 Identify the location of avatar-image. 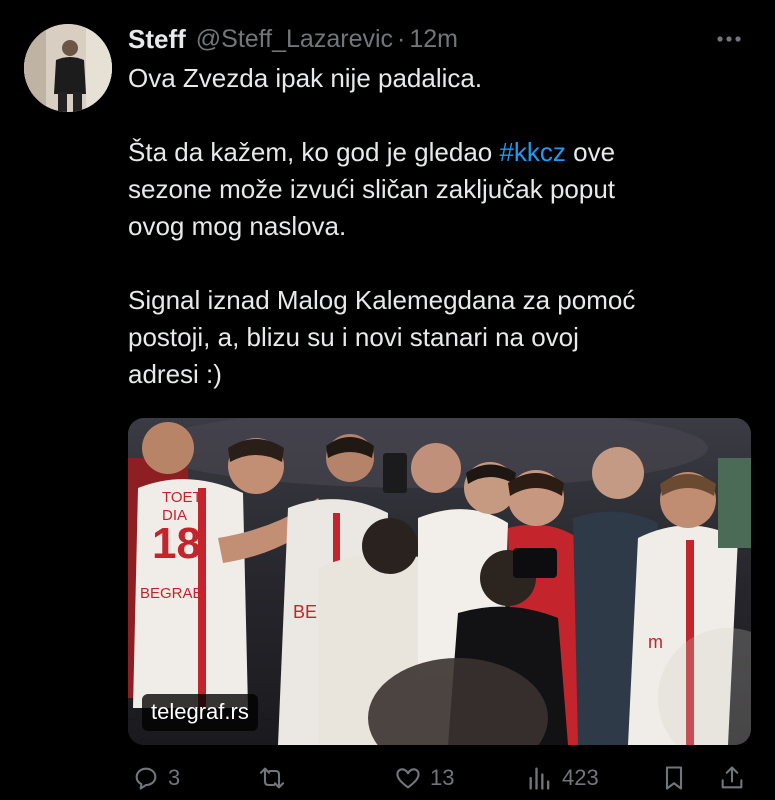
(68, 68).